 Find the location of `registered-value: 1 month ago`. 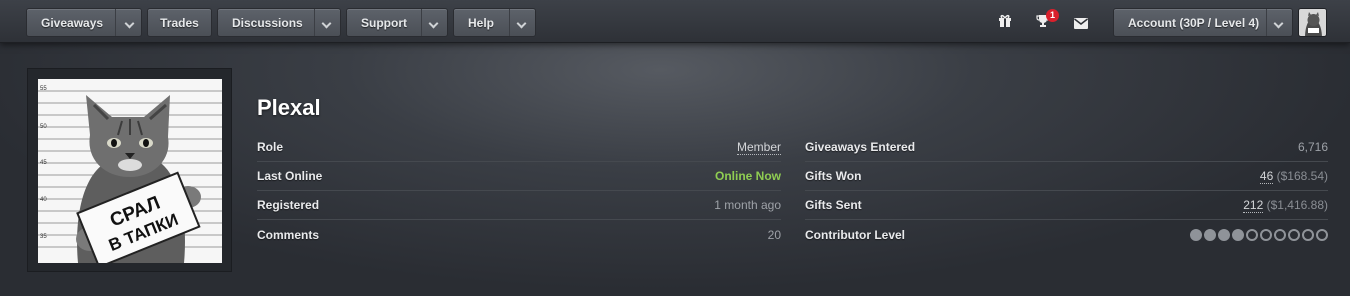

registered-value: 1 month ago is located at coordinates (747, 205).